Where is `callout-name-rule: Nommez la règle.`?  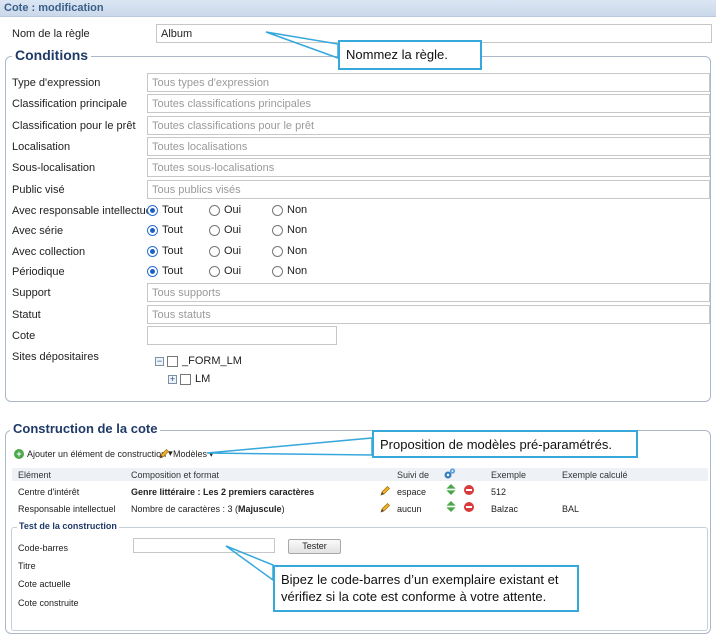
callout-name-rule: Nommez la règle. is located at coordinates (410, 55).